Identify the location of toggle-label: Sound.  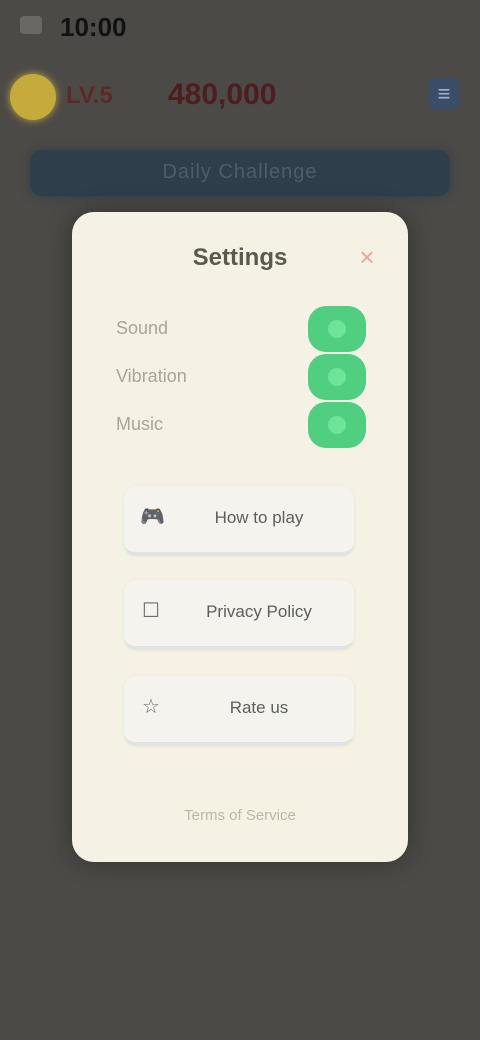
(142, 328).